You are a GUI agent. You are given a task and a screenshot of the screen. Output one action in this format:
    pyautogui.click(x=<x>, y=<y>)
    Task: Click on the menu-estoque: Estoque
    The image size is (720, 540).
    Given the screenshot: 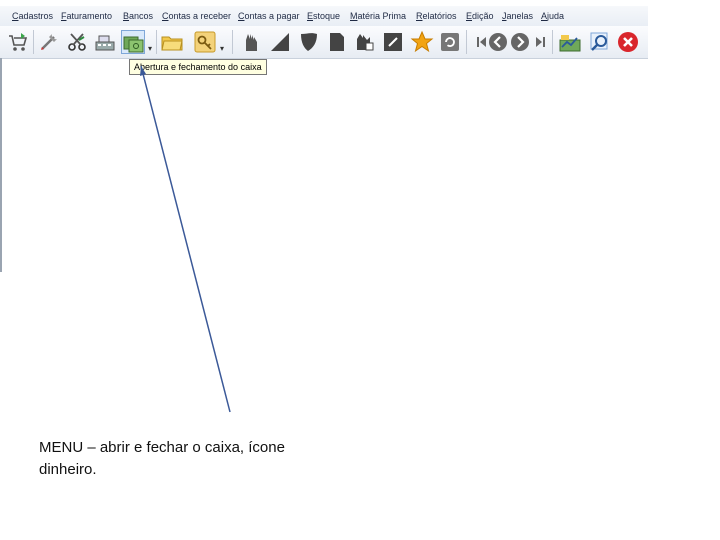 What is the action you would take?
    pyautogui.click(x=323, y=16)
    